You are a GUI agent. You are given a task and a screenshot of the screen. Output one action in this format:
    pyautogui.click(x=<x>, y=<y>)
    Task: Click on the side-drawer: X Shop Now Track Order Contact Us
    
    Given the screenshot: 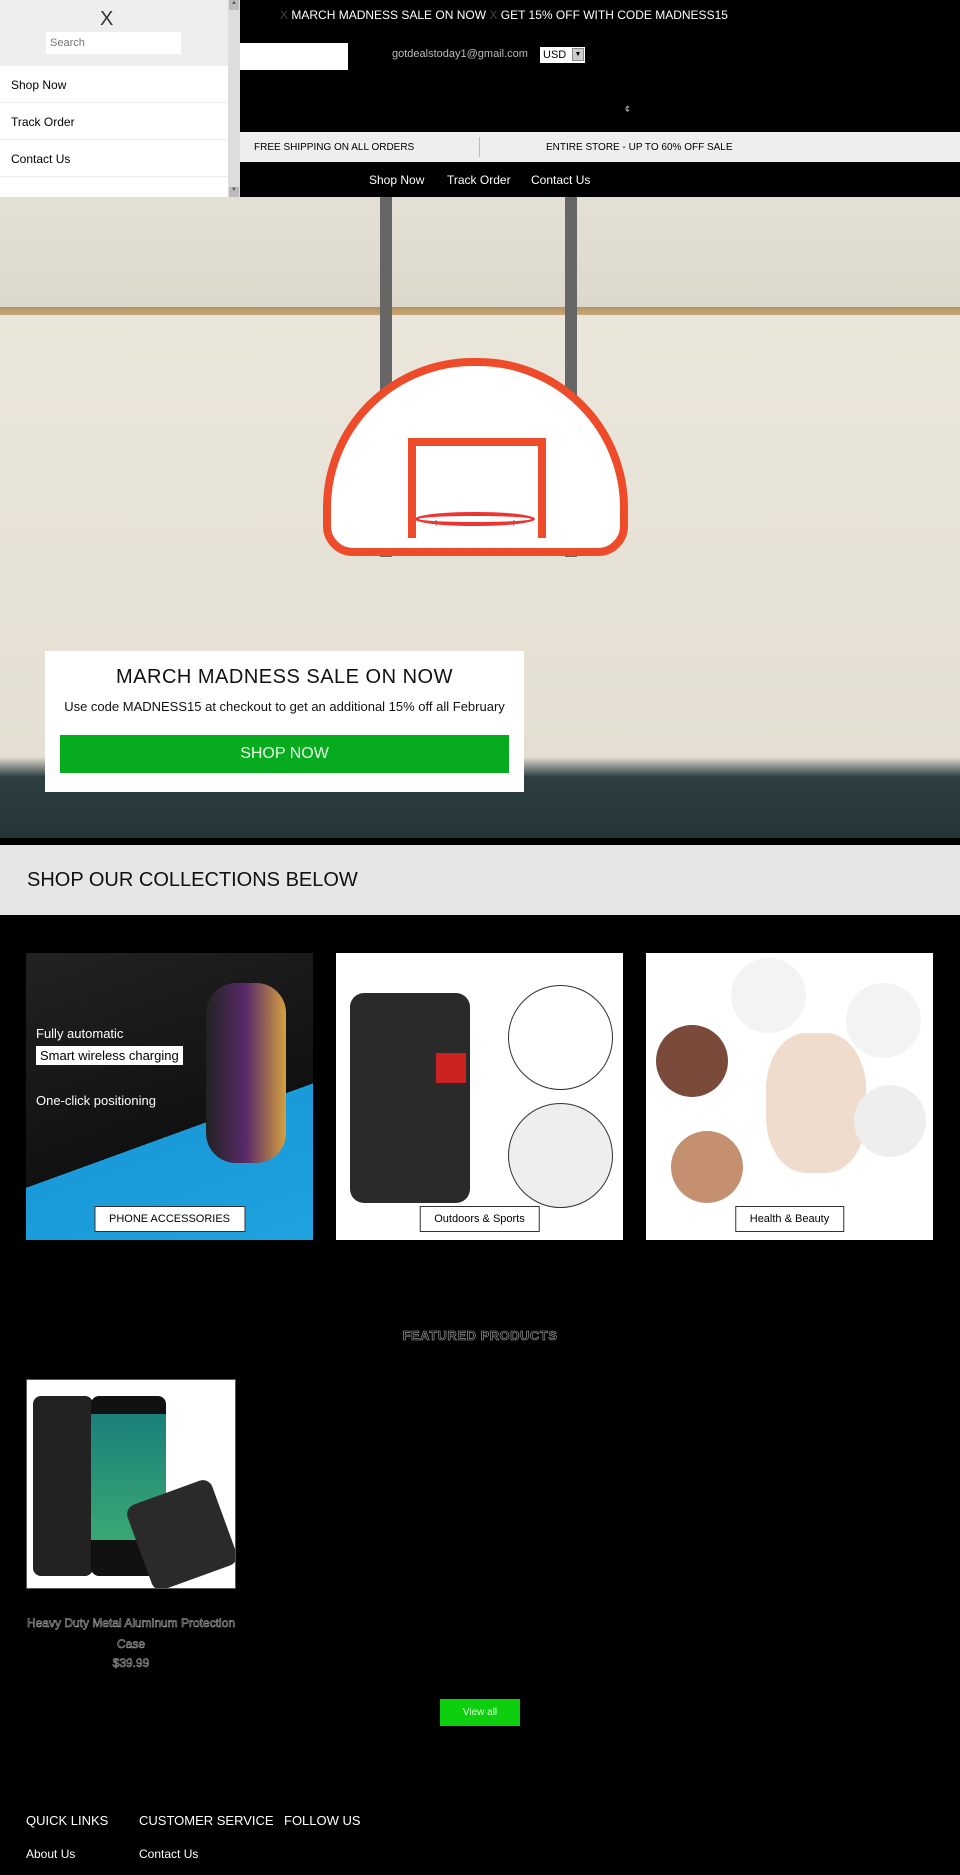 What is the action you would take?
    pyautogui.click(x=120, y=98)
    